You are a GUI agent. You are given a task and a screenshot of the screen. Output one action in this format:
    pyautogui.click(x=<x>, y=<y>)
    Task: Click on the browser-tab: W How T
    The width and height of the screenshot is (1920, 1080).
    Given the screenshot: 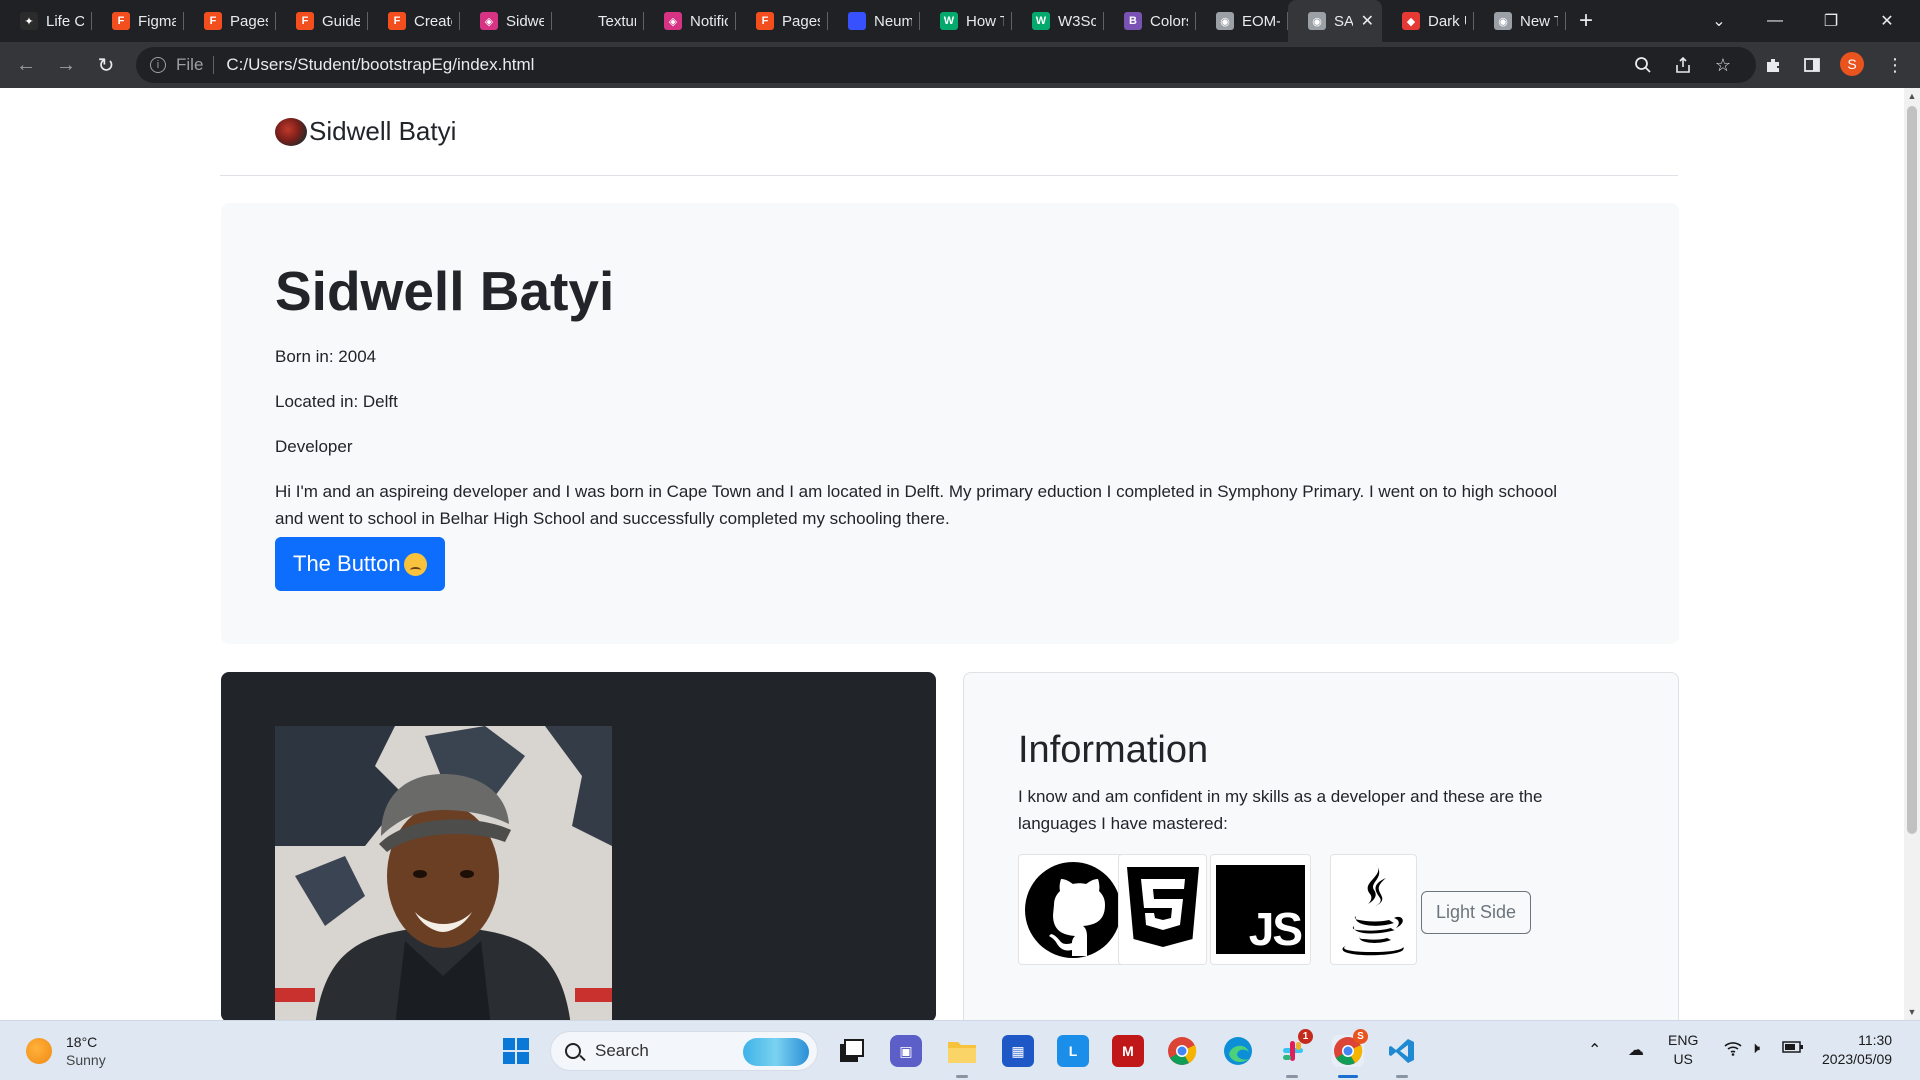 What is the action you would take?
    pyautogui.click(x=966, y=21)
    